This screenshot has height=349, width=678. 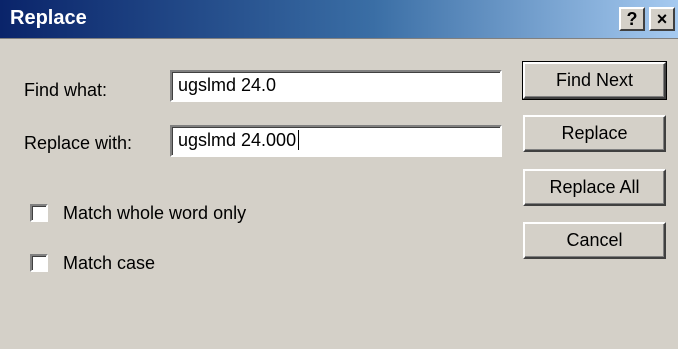 I want to click on title-bar: Replace ? ×, so click(x=339, y=19).